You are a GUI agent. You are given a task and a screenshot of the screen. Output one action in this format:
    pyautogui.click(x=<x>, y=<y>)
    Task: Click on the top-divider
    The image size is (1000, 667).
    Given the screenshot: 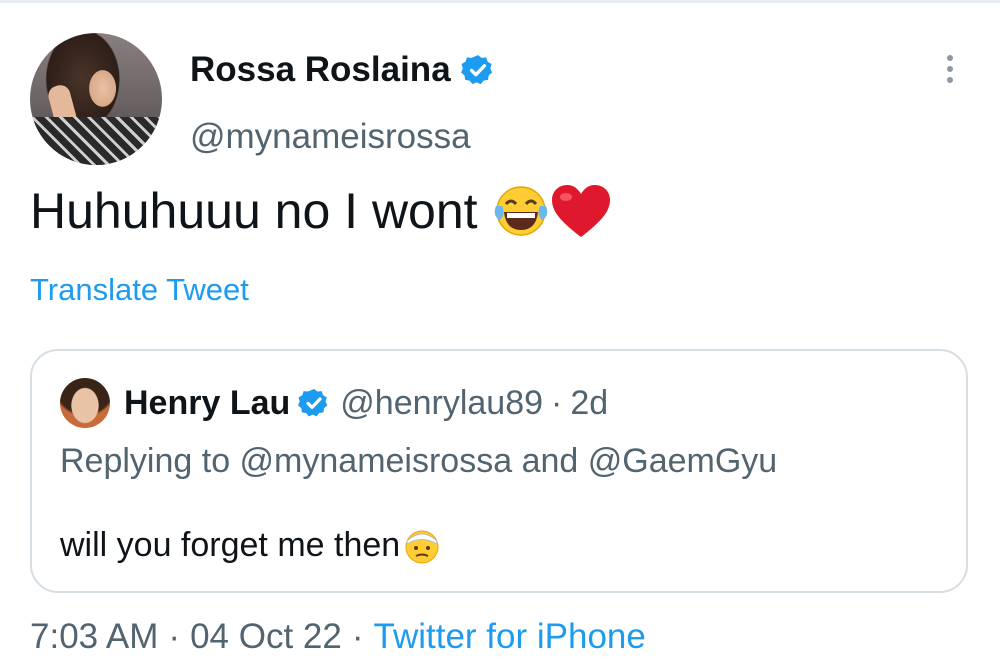 What is the action you would take?
    pyautogui.click(x=500, y=1)
    